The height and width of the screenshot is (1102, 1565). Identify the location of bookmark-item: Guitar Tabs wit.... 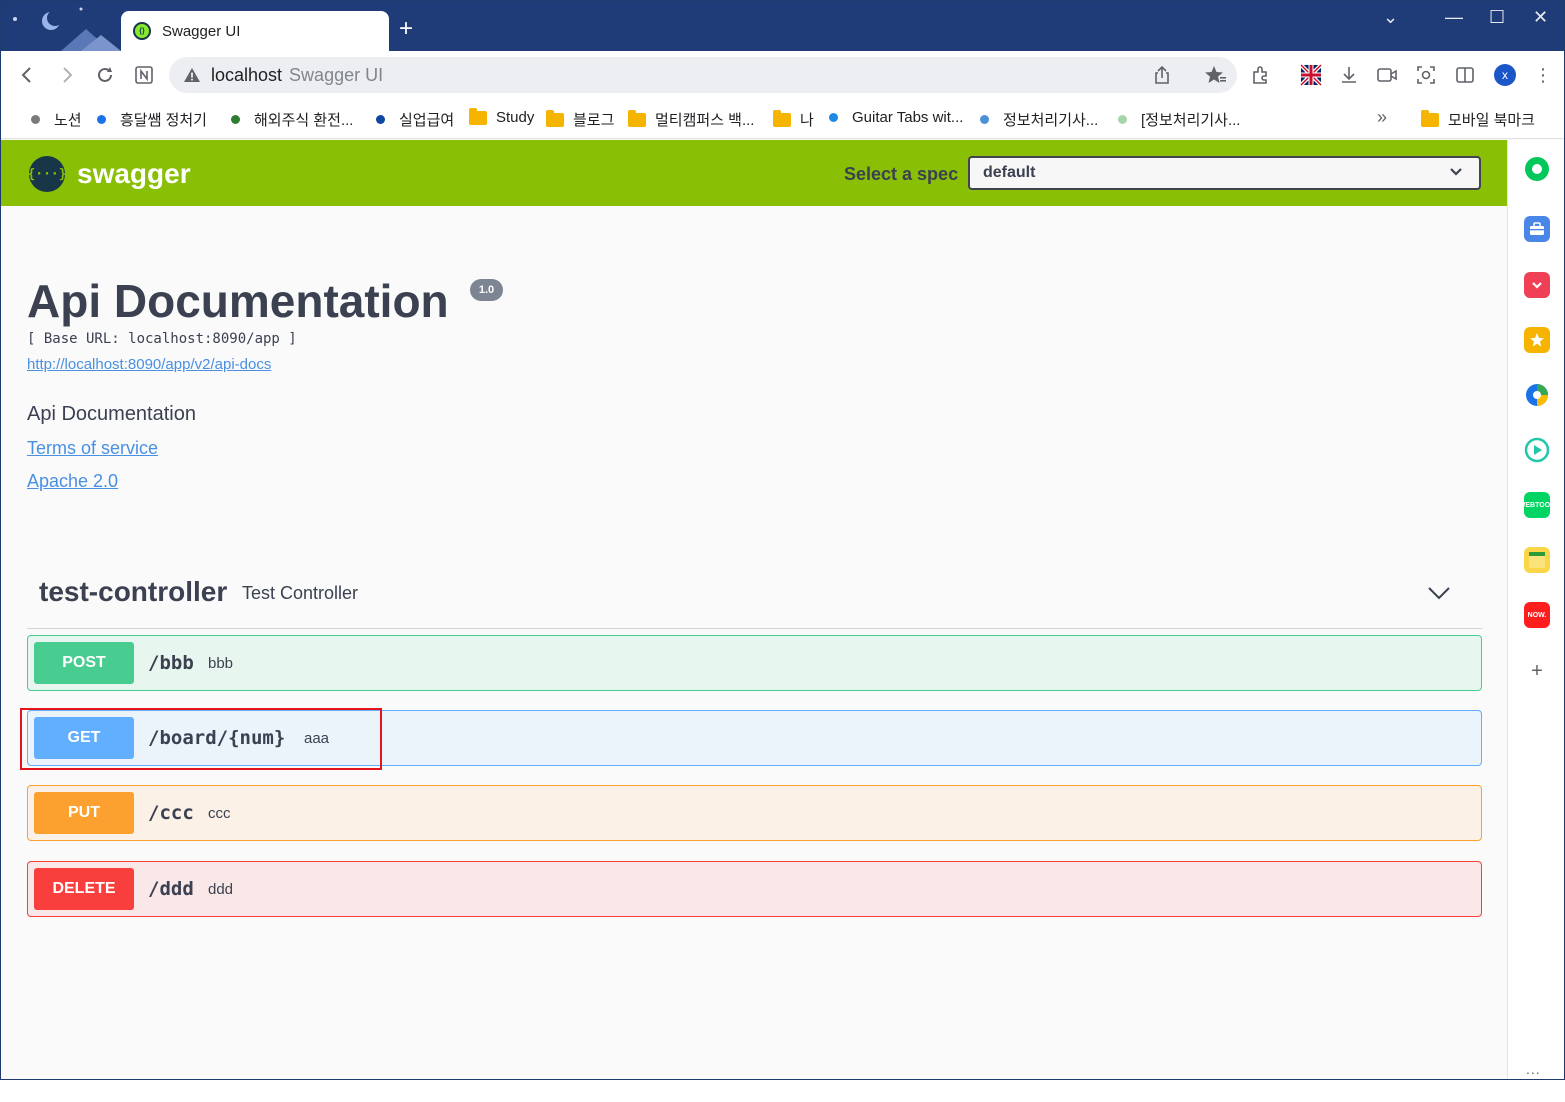
(896, 117).